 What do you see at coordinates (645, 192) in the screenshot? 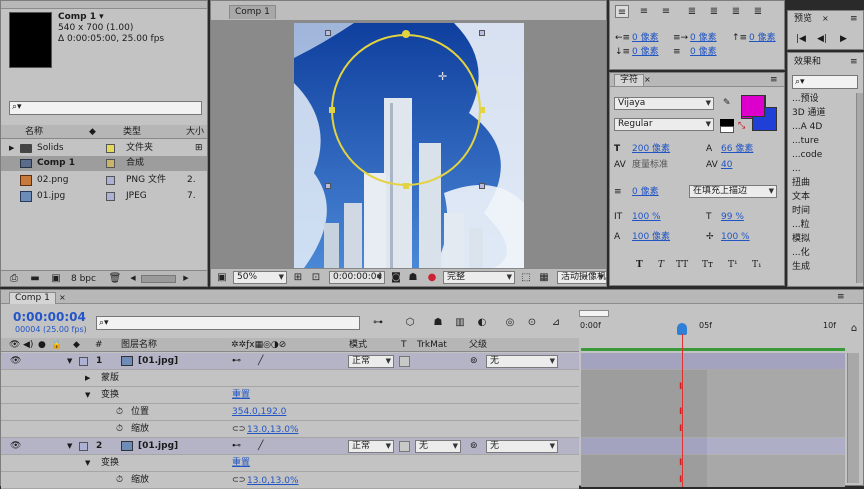
I see `stroke-width-value: 0 像素` at bounding box center [645, 192].